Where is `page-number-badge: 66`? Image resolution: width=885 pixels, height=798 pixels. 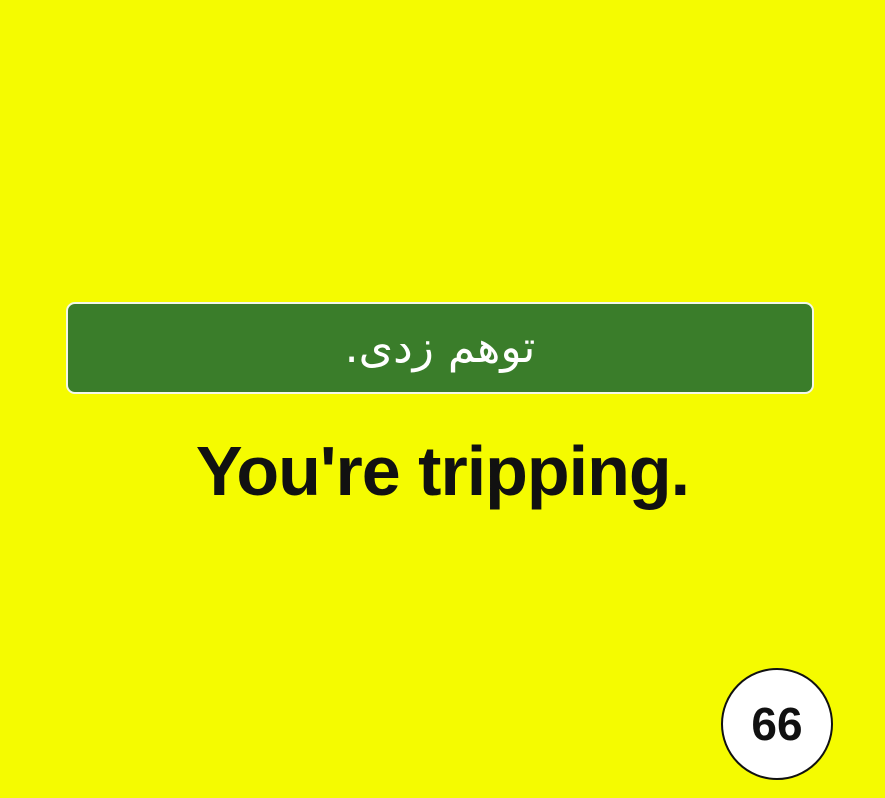 page-number-badge: 66 is located at coordinates (777, 724).